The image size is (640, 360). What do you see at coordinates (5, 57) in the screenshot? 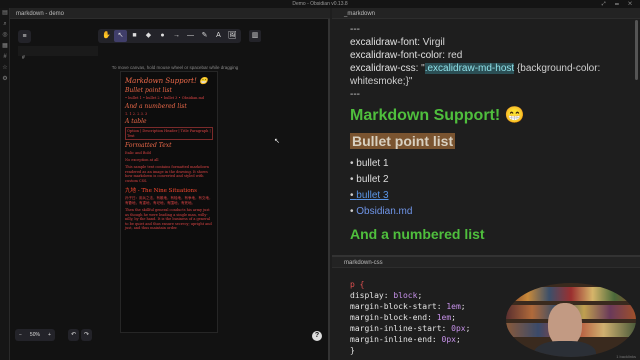
I see `tag-icon: #` at bounding box center [5, 57].